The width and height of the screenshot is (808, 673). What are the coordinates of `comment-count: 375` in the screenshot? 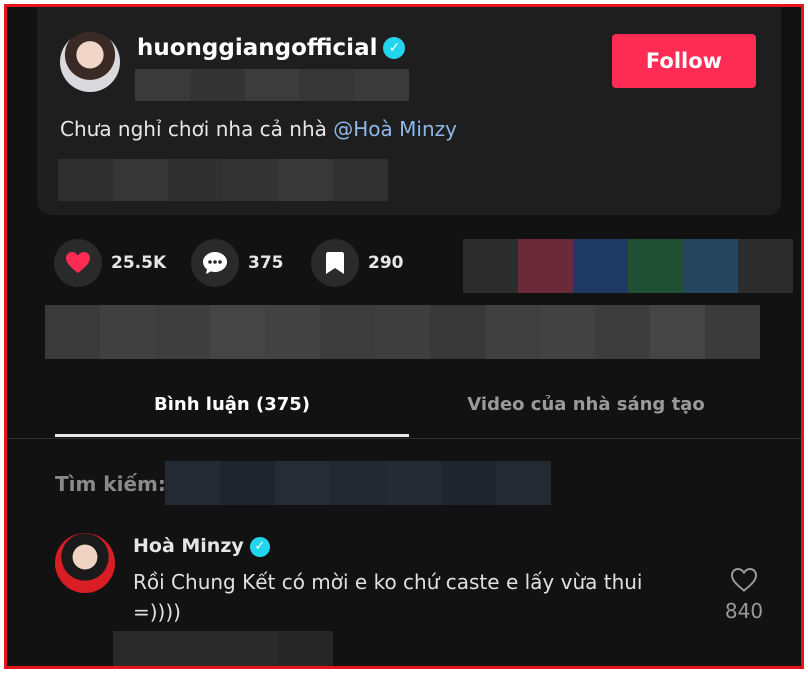 It's located at (266, 263).